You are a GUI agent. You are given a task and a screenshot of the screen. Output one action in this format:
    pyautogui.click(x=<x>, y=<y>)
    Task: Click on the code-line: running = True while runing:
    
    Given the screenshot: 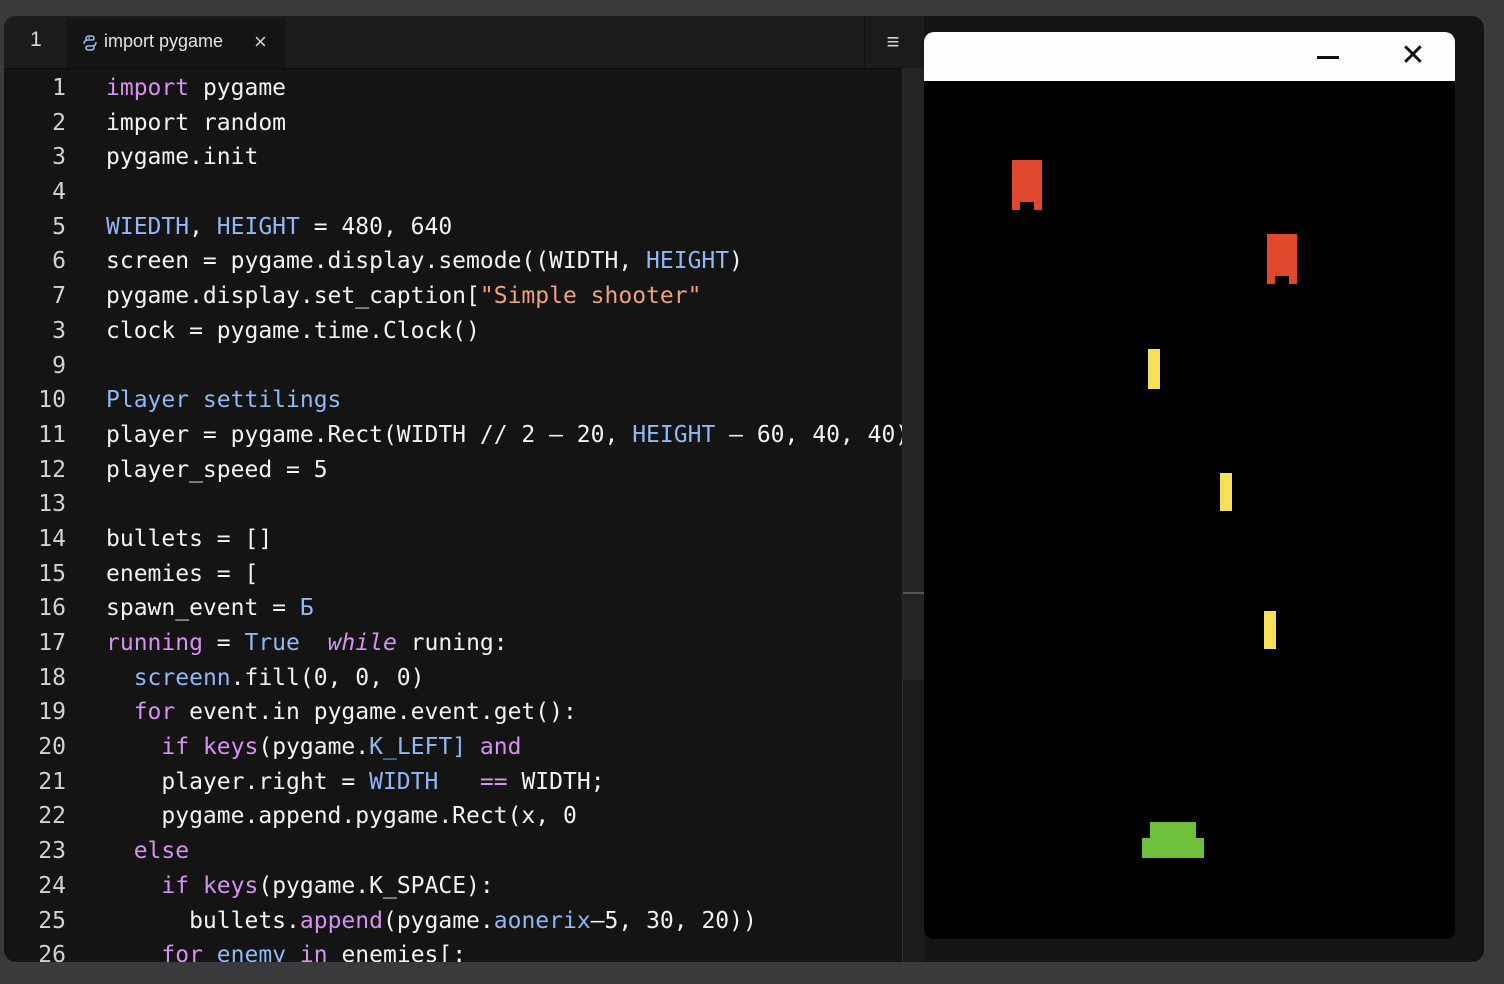 What is the action you would take?
    pyautogui.click(x=506, y=643)
    